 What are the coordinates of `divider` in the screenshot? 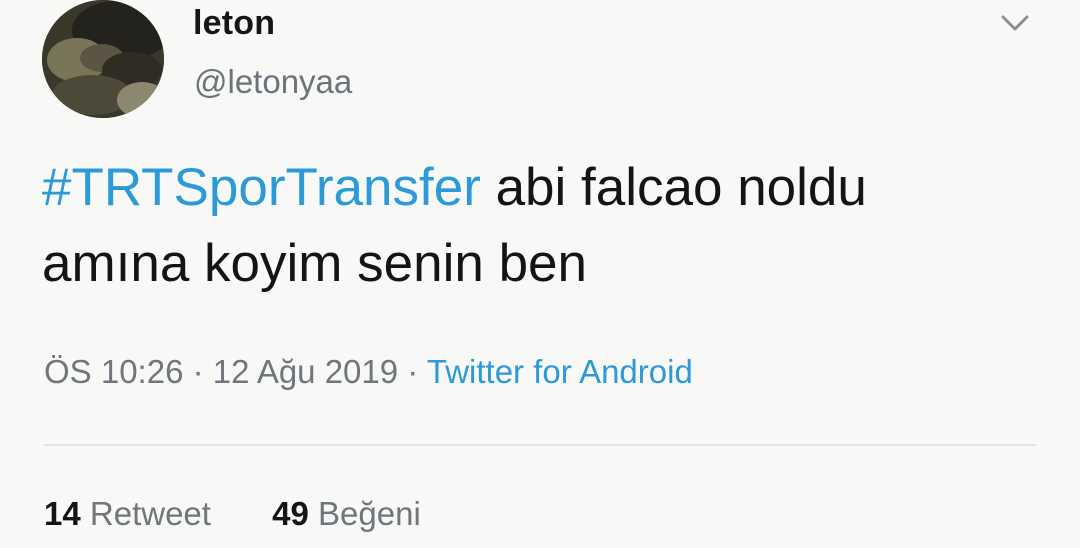 It's located at (540, 445).